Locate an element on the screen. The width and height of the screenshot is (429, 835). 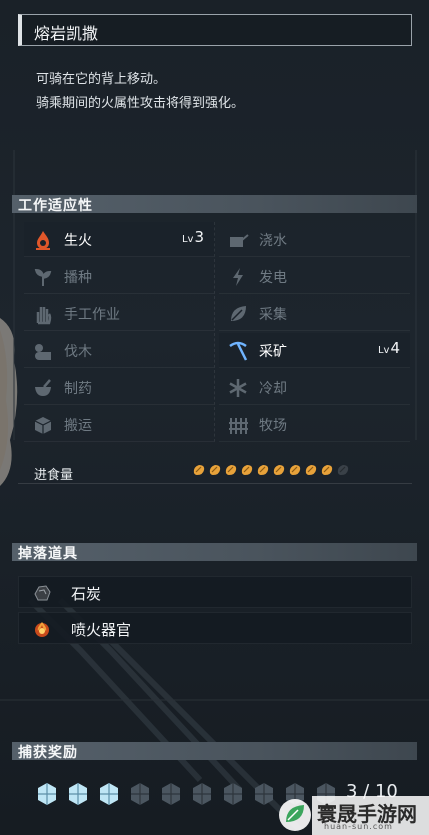
work-item-farming: 牧场 is located at coordinates (314, 424).